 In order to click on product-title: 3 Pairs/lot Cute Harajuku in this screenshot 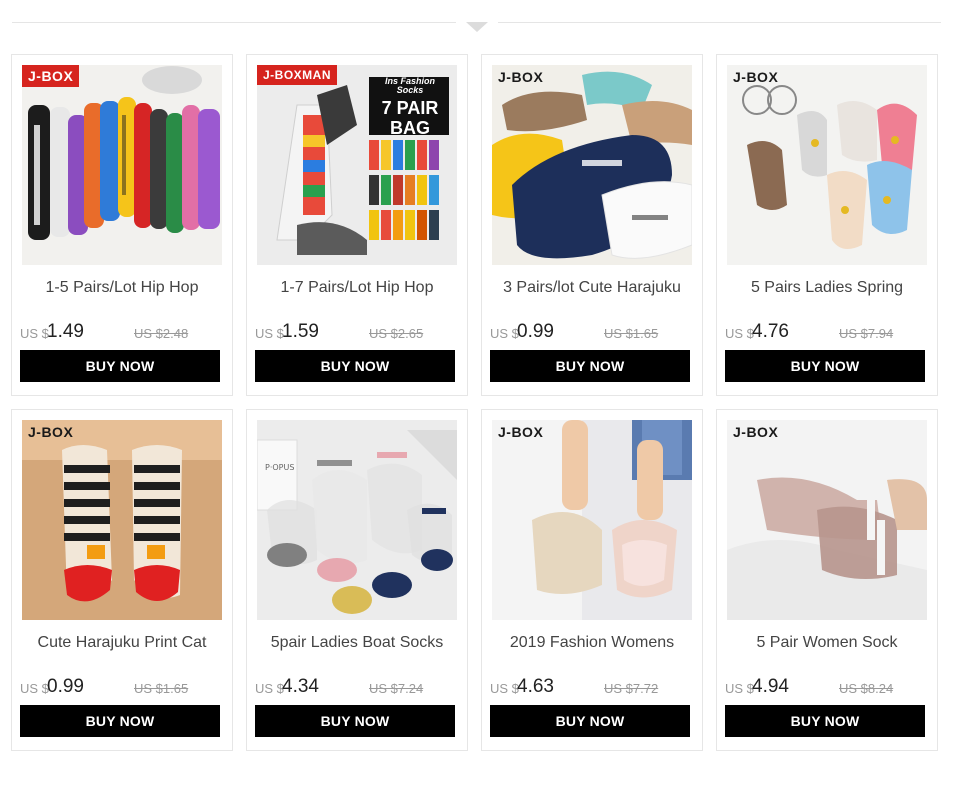, I will do `click(592, 288)`.